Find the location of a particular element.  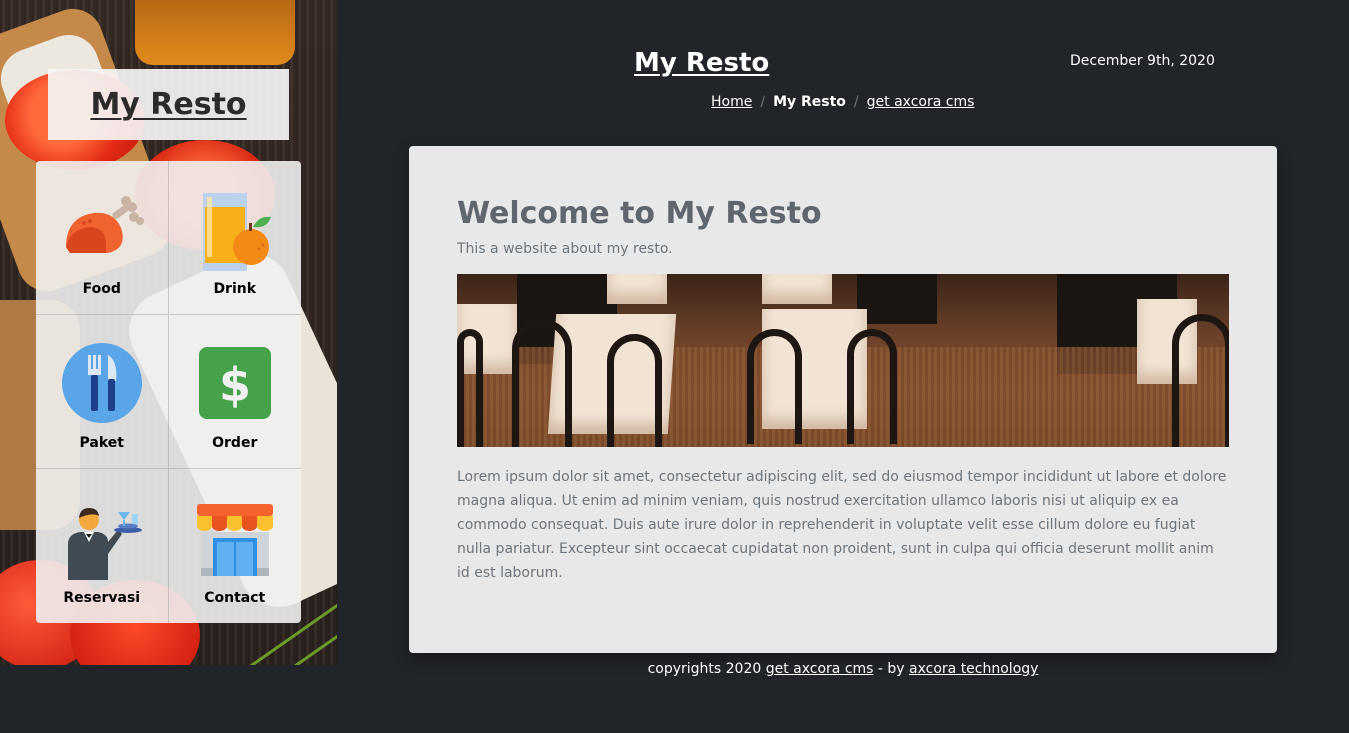

menu-item-label: Reservasi is located at coordinates (102, 598).